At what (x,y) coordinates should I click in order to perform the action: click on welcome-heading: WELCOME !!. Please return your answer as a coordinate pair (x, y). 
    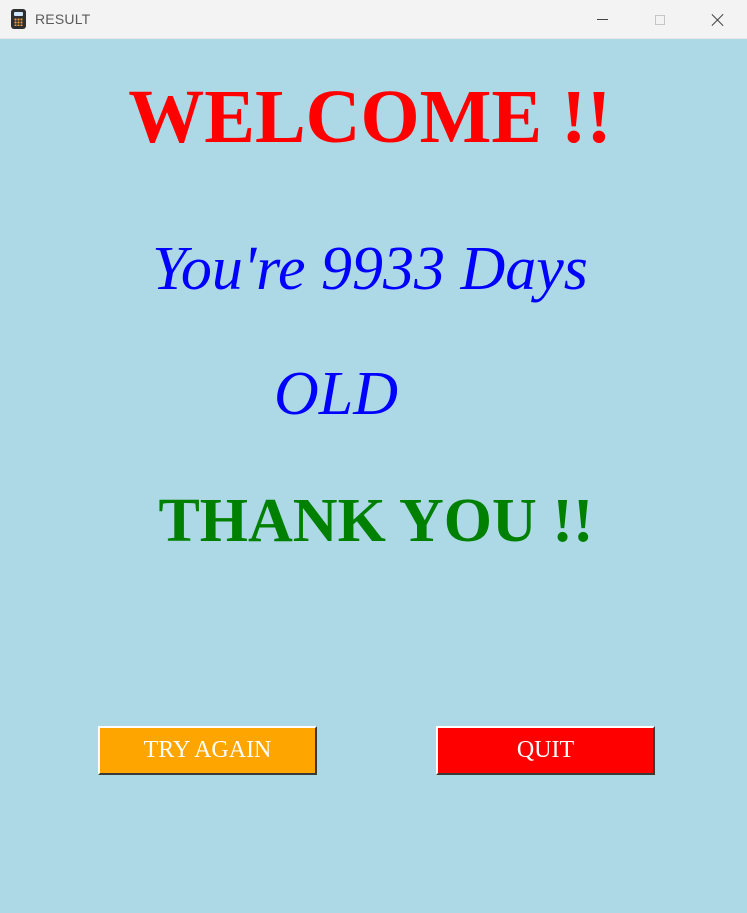
    Looking at the image, I should click on (370, 117).